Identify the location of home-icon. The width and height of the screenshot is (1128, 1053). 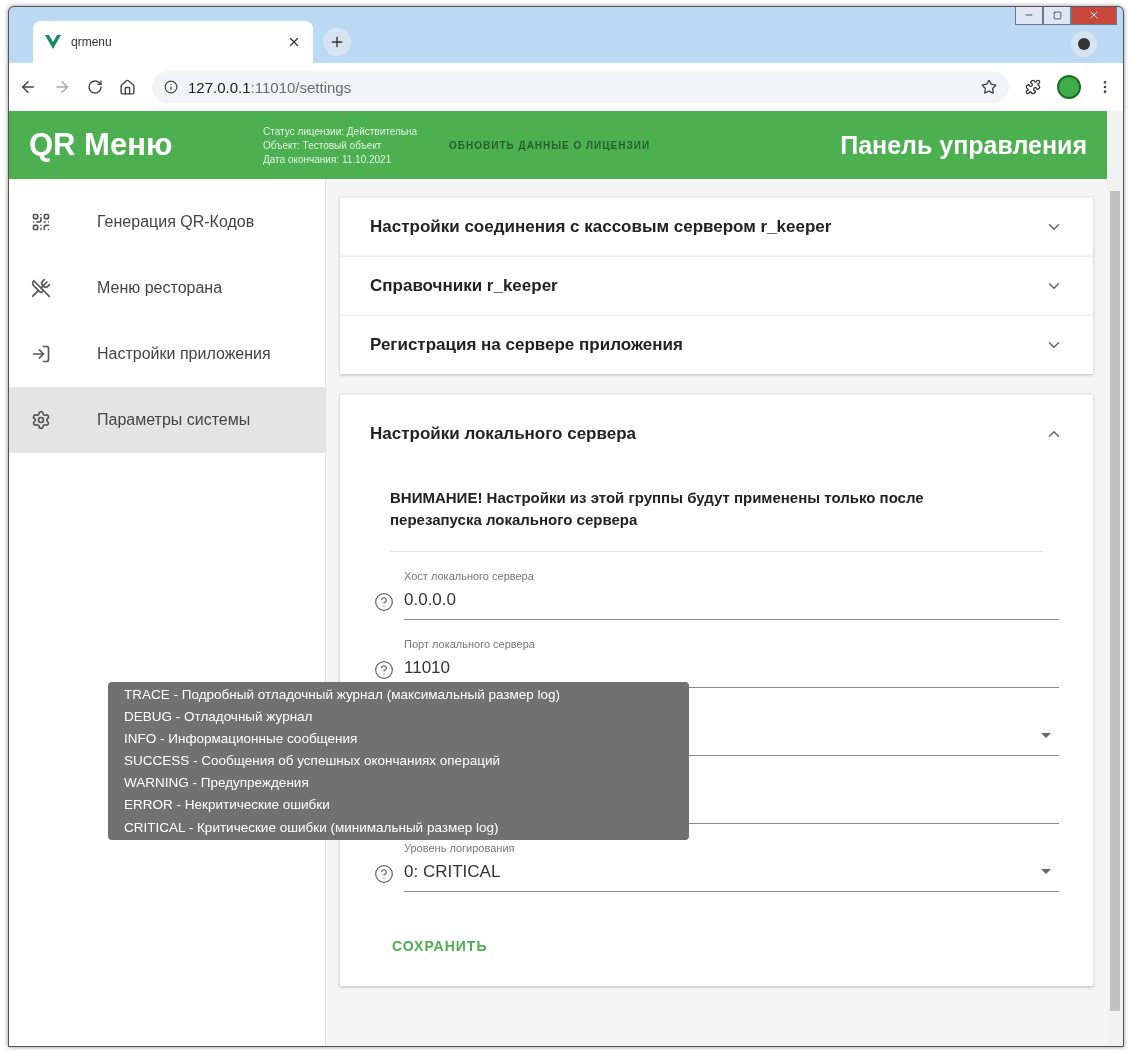
(127, 87).